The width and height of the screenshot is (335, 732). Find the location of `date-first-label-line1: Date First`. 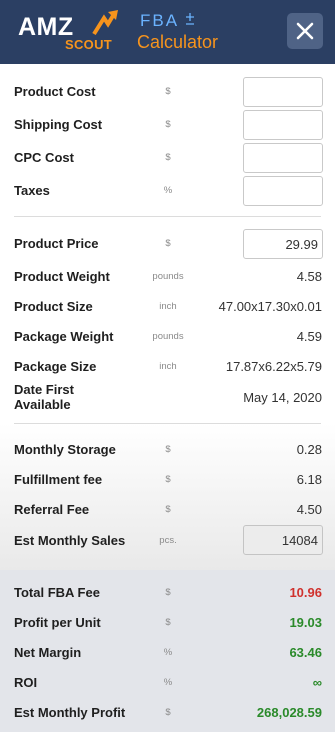

date-first-label-line1: Date First is located at coordinates (44, 389).